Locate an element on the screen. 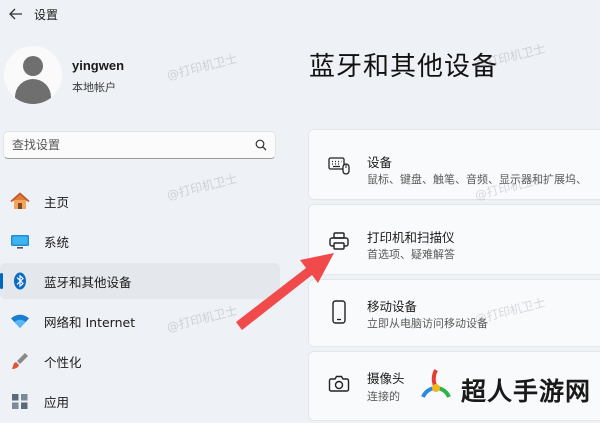 The image size is (600, 423). account-type: 本地帐户 is located at coordinates (94, 87).